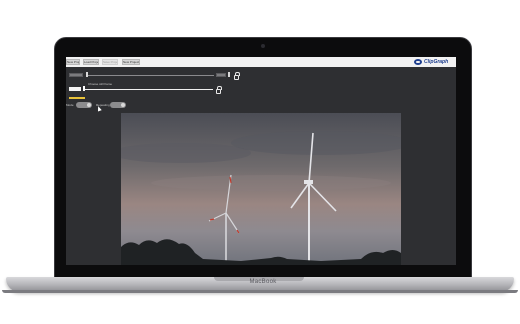 The width and height of the screenshot is (520, 324). What do you see at coordinates (77, 98) in the screenshot?
I see `progress-indicator` at bounding box center [77, 98].